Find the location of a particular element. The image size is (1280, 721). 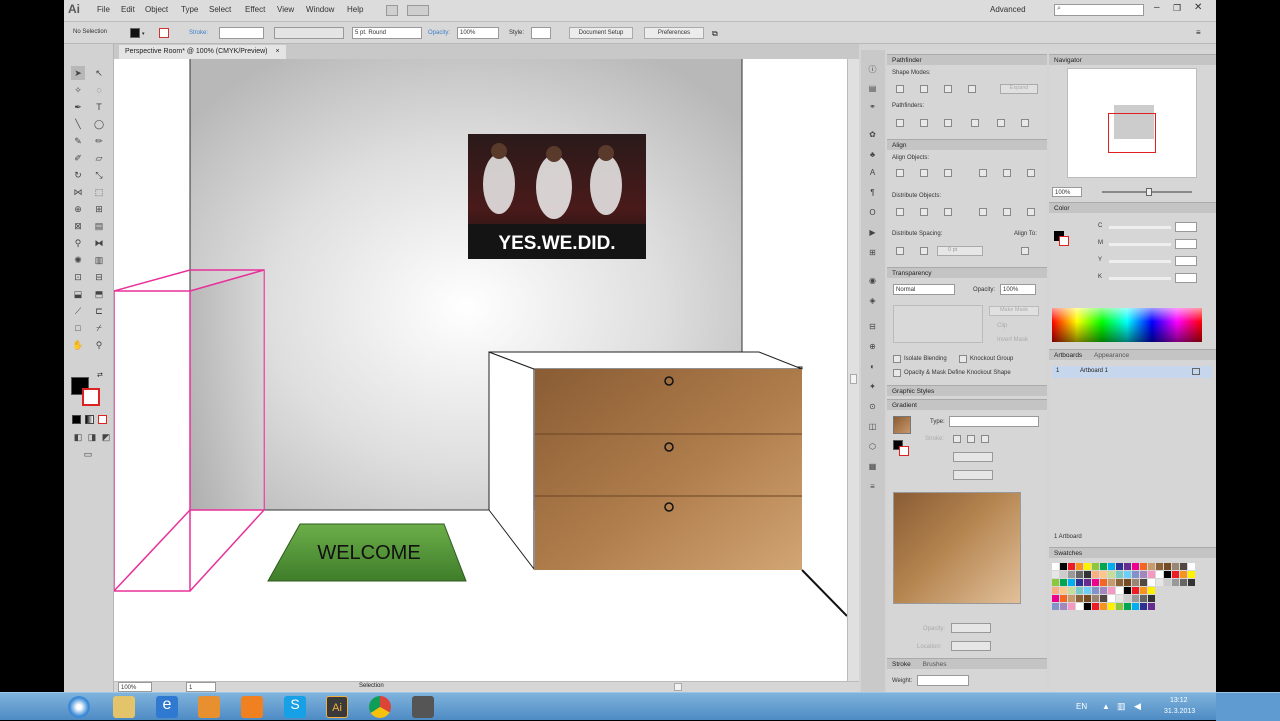

menu-effect: Effect is located at coordinates (255, 9).